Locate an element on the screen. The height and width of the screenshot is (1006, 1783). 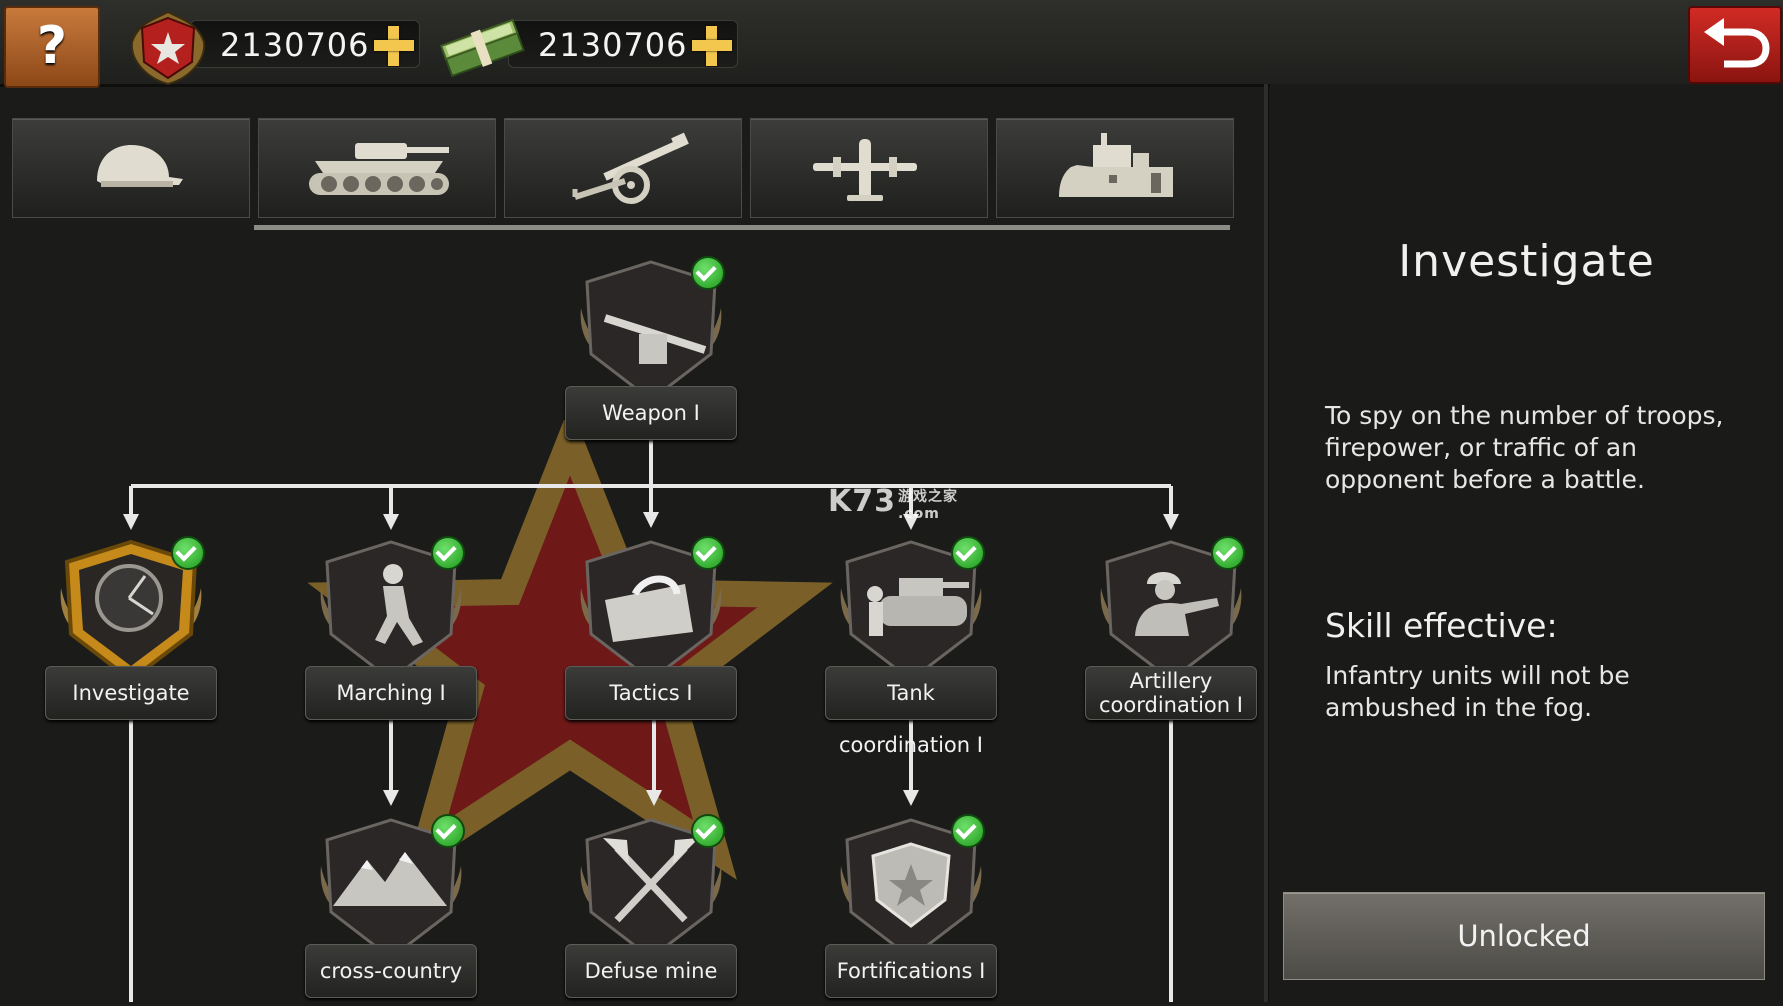
watermark-main: K73 is located at coordinates (862, 501).